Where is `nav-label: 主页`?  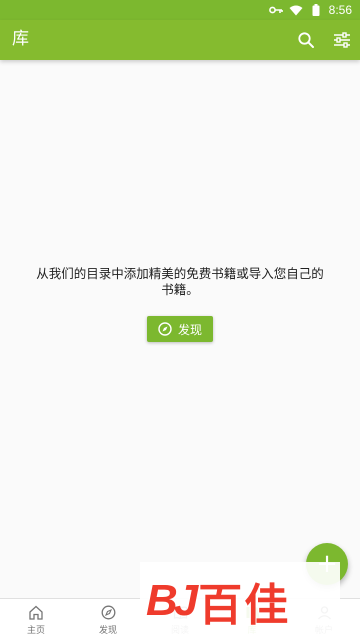
nav-label: 主页 is located at coordinates (35, 631).